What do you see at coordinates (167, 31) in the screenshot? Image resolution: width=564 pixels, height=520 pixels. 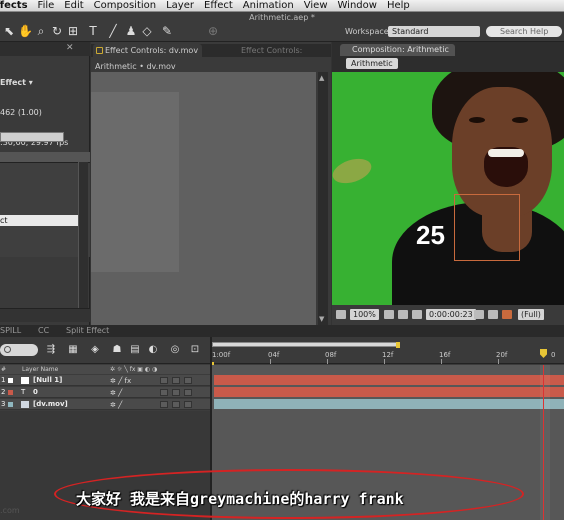 I see `puppet-tool-icon: ✎` at bounding box center [167, 31].